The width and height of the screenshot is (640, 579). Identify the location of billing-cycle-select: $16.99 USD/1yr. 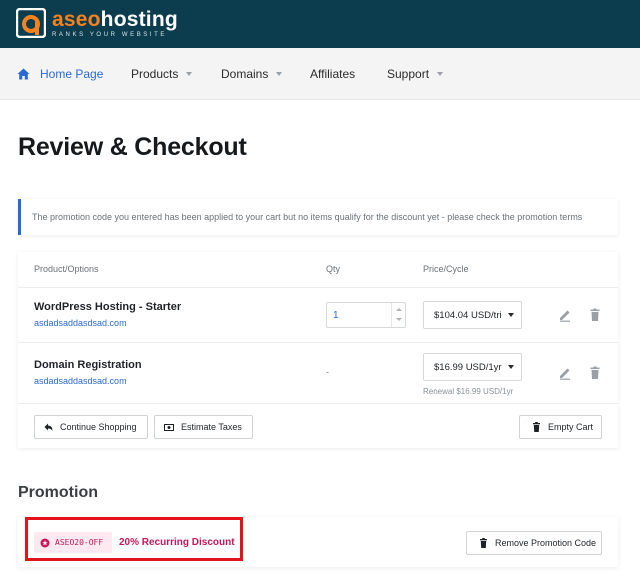
(472, 367).